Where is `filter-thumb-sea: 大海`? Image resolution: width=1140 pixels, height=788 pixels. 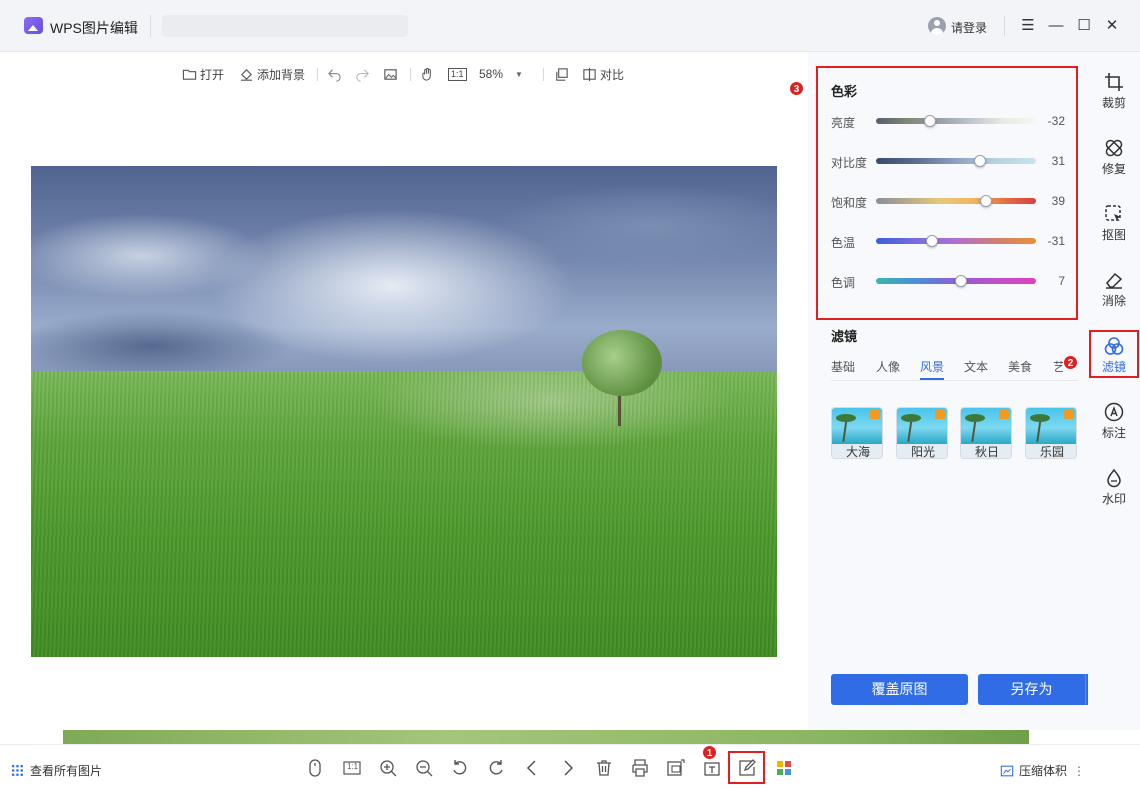
filter-thumb-sea: 大海 is located at coordinates (857, 433).